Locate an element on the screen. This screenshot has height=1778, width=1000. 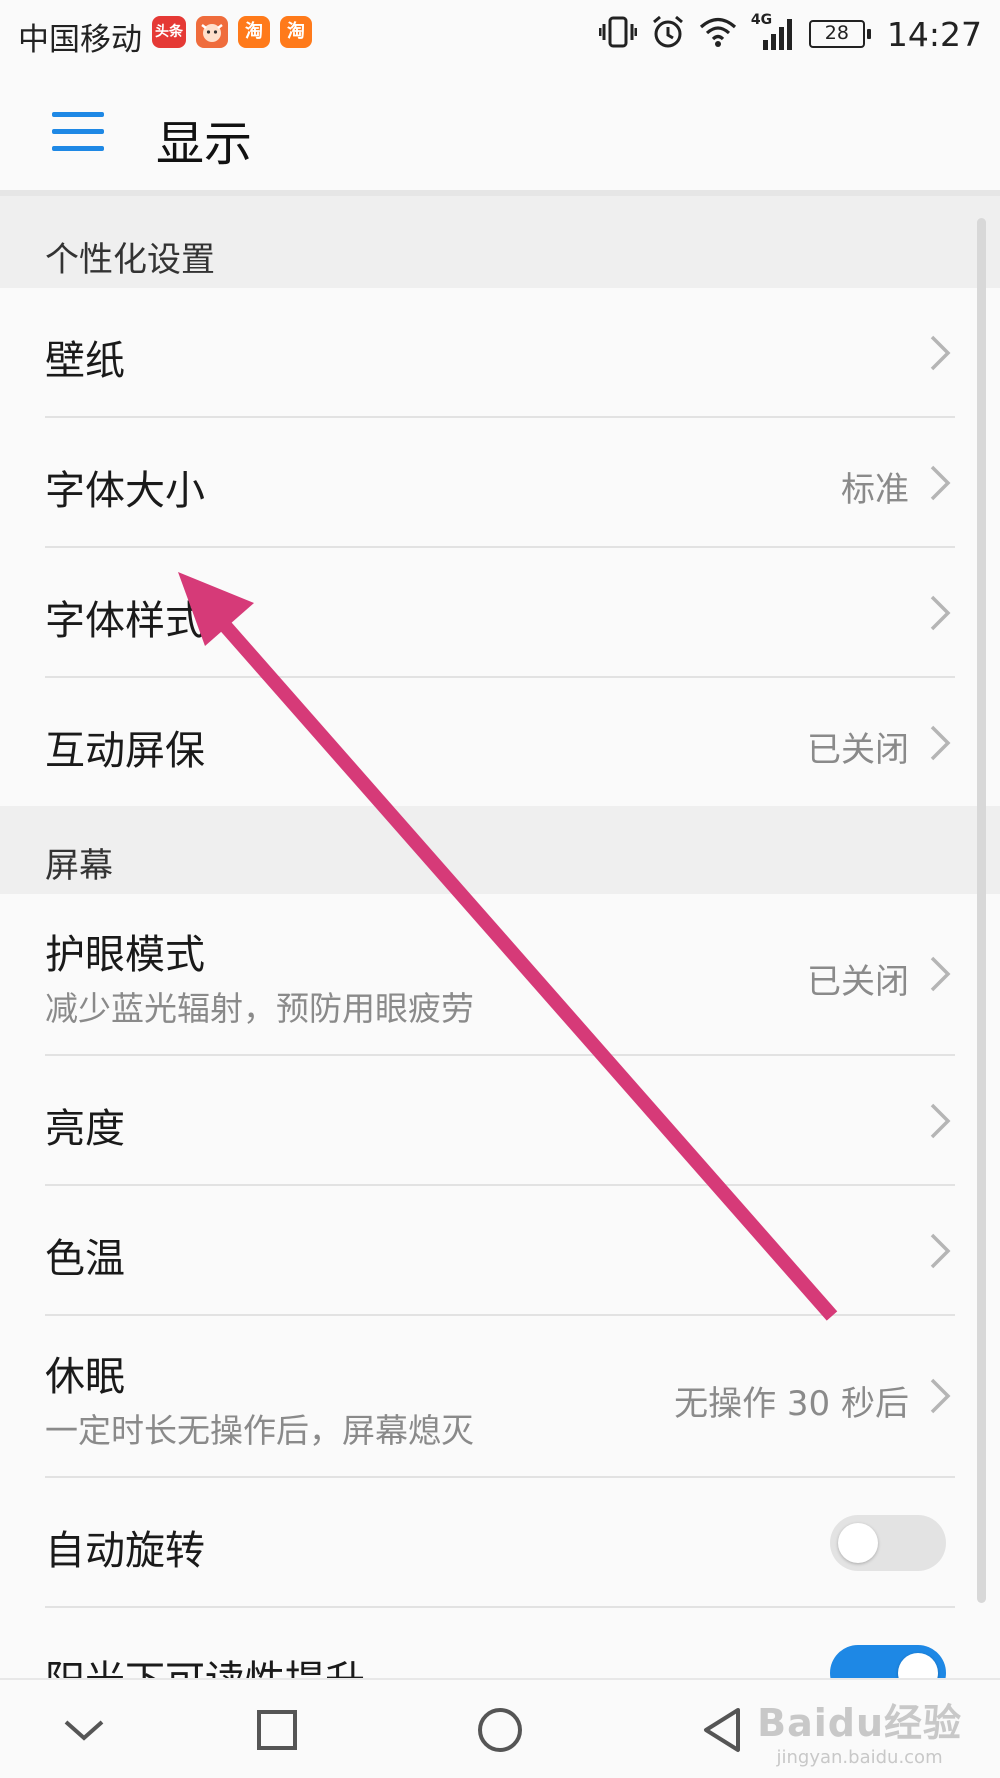
home-circle-icon is located at coordinates (500, 1730).